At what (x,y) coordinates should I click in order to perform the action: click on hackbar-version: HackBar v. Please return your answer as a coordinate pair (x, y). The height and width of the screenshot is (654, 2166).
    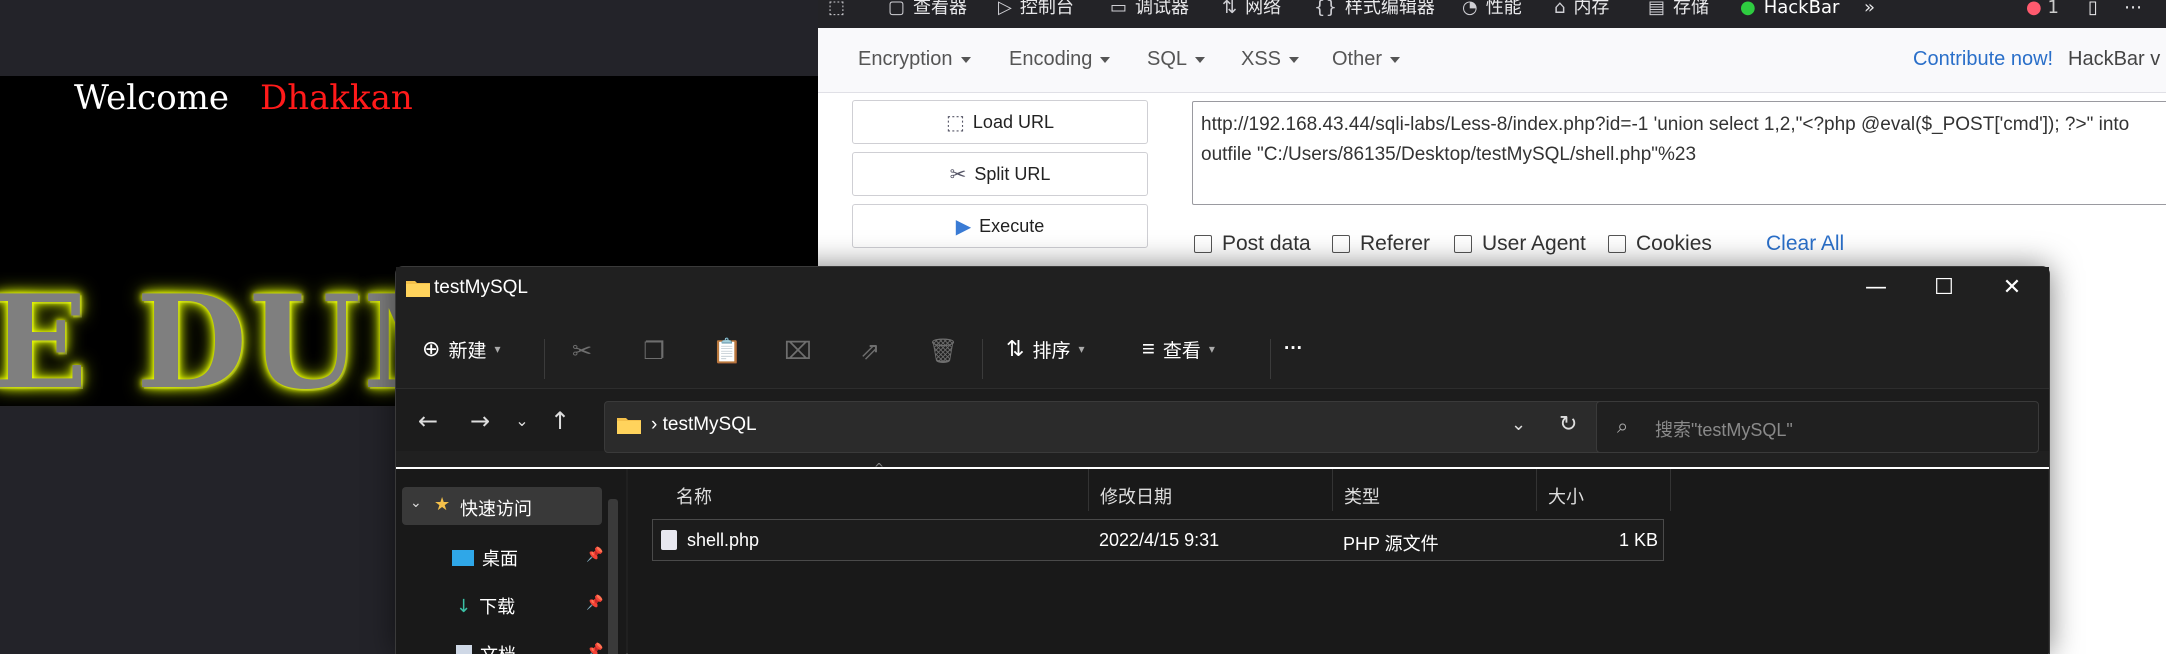
    Looking at the image, I should click on (2114, 59).